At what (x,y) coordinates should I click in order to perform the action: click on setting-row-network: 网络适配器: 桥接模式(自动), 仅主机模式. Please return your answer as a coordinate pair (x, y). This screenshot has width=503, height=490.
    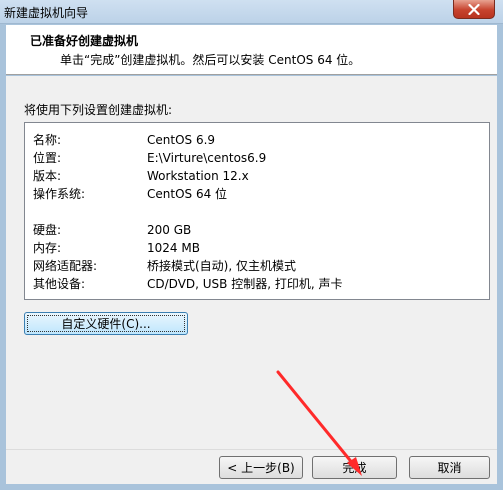
    Looking at the image, I should click on (258, 266).